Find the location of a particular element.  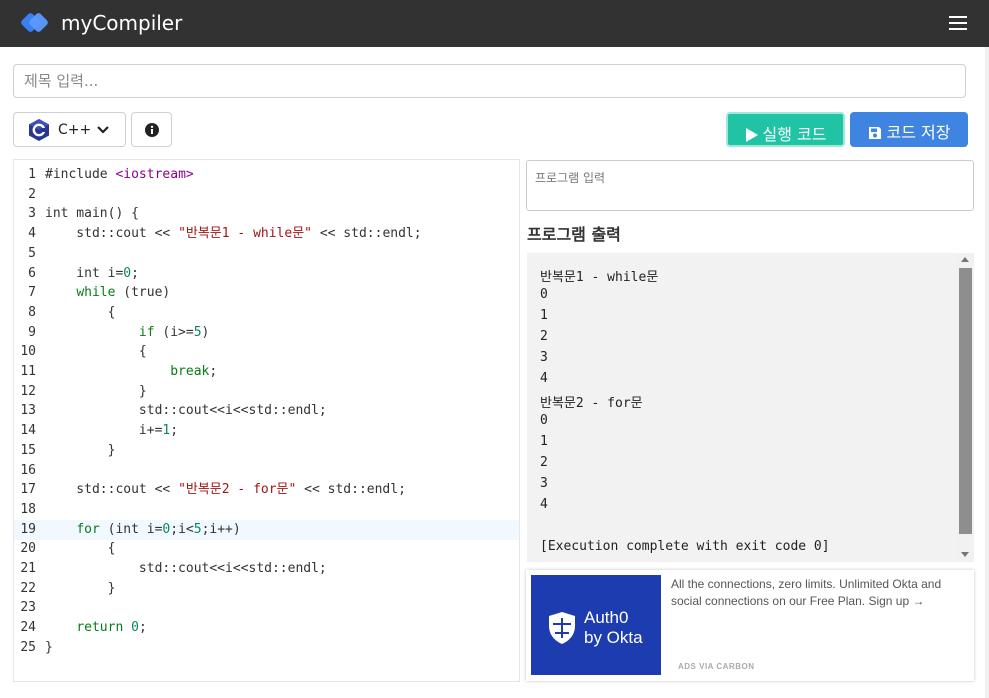

program-output-heading: 프로그램 출력 is located at coordinates (574, 234).